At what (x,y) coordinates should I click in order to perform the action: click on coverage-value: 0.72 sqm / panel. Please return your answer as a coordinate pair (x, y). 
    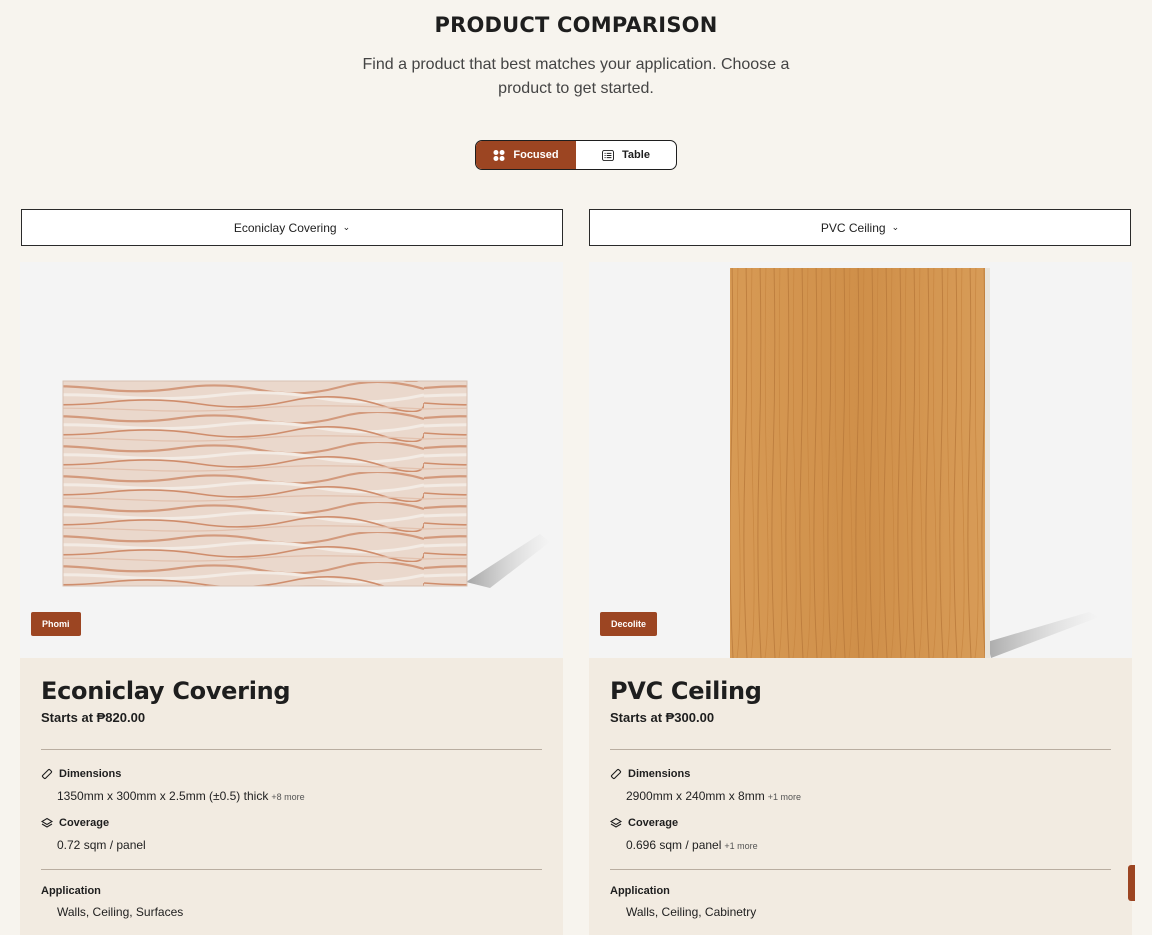
    Looking at the image, I should click on (101, 845).